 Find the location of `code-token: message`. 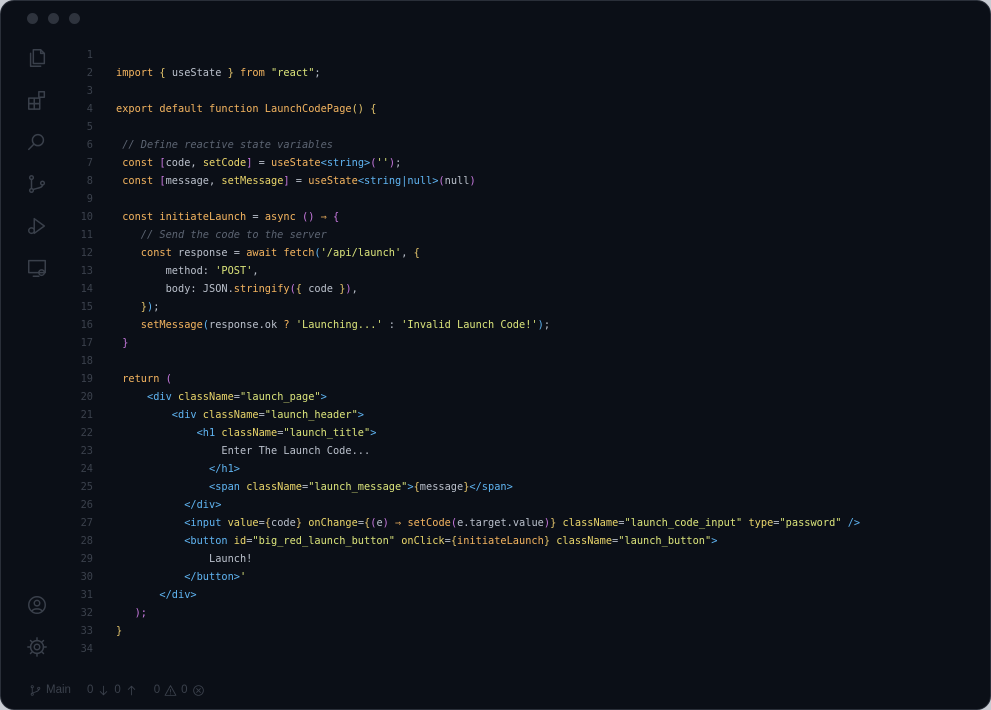

code-token: message is located at coordinates (441, 487).